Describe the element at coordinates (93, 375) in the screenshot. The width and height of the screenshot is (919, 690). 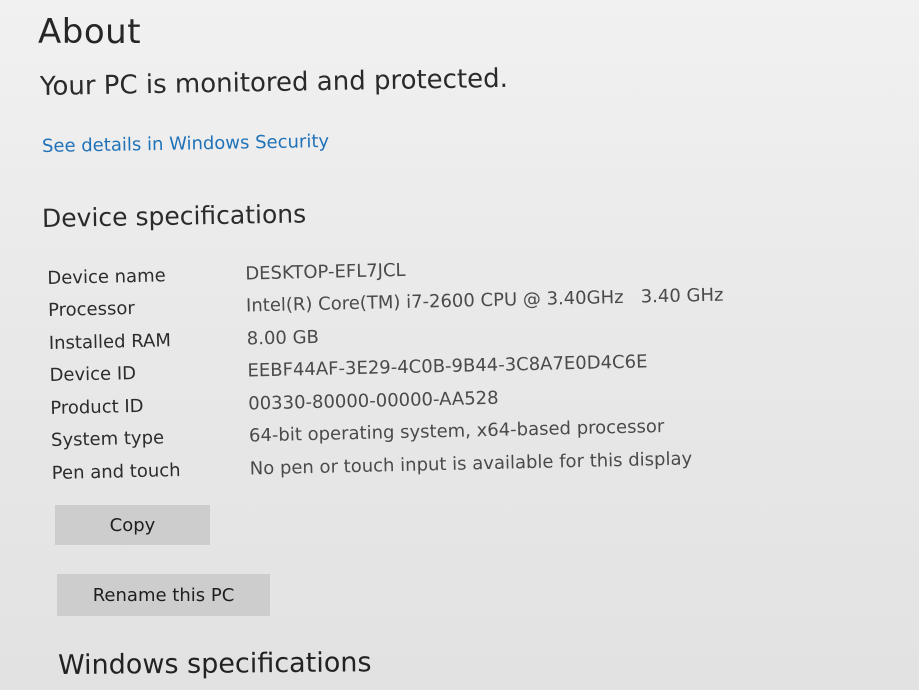
I see `spec-label: Device ID` at that location.